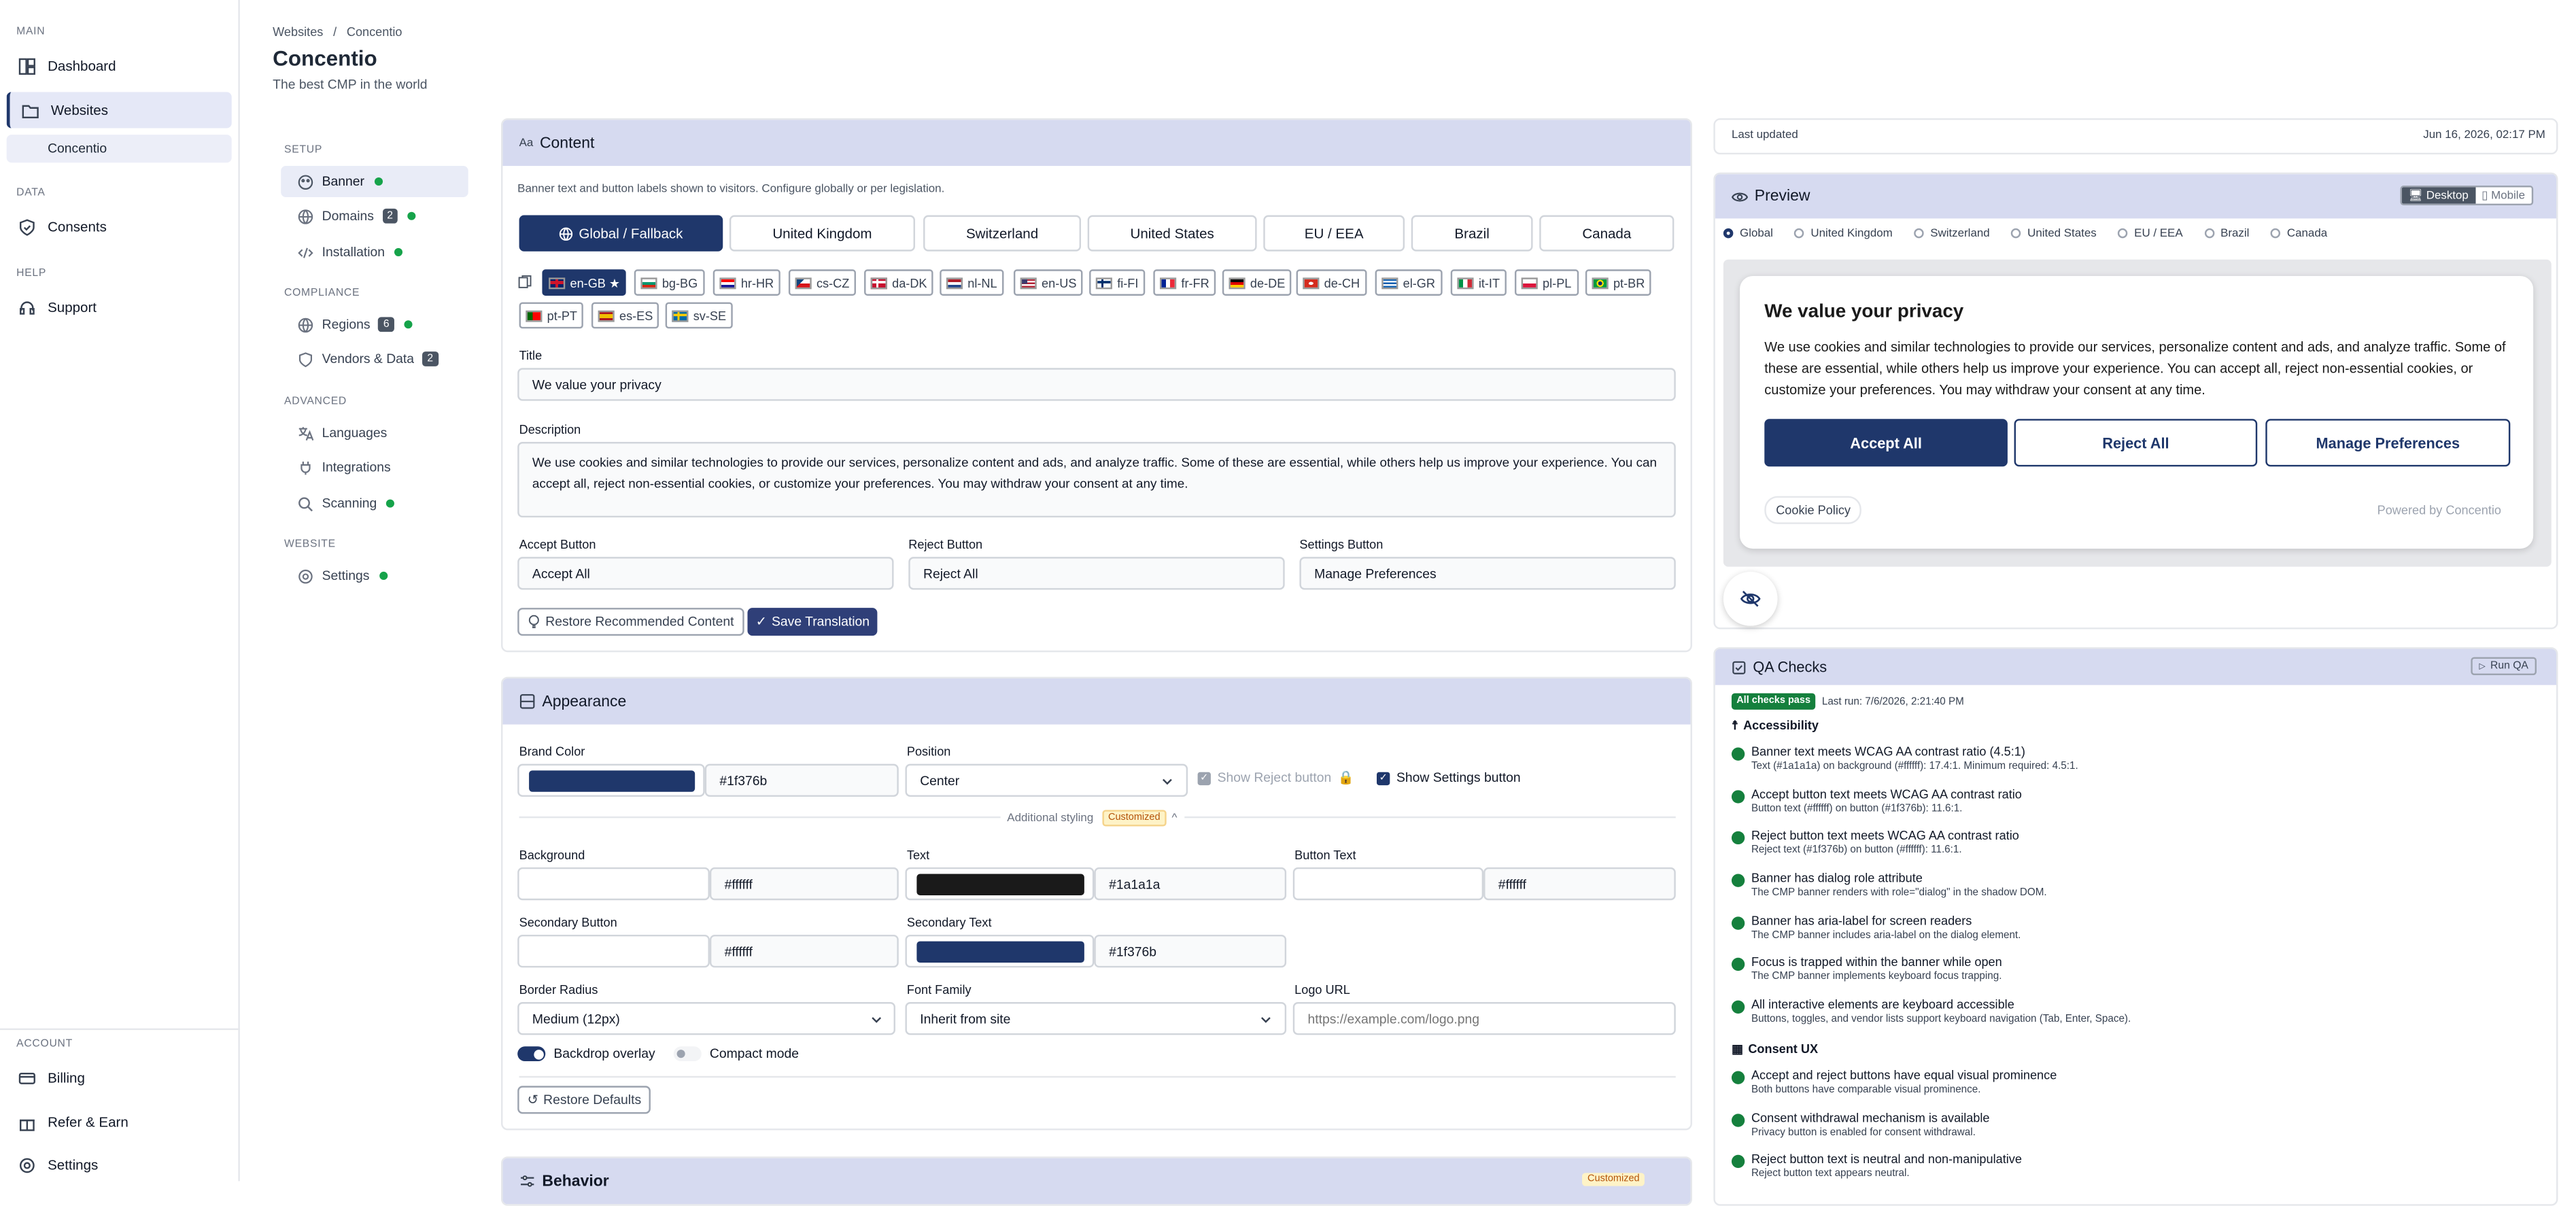 The width and height of the screenshot is (2576, 1206). What do you see at coordinates (2503, 195) in the screenshot?
I see `mobile-toggle: ▯ Mobile` at bounding box center [2503, 195].